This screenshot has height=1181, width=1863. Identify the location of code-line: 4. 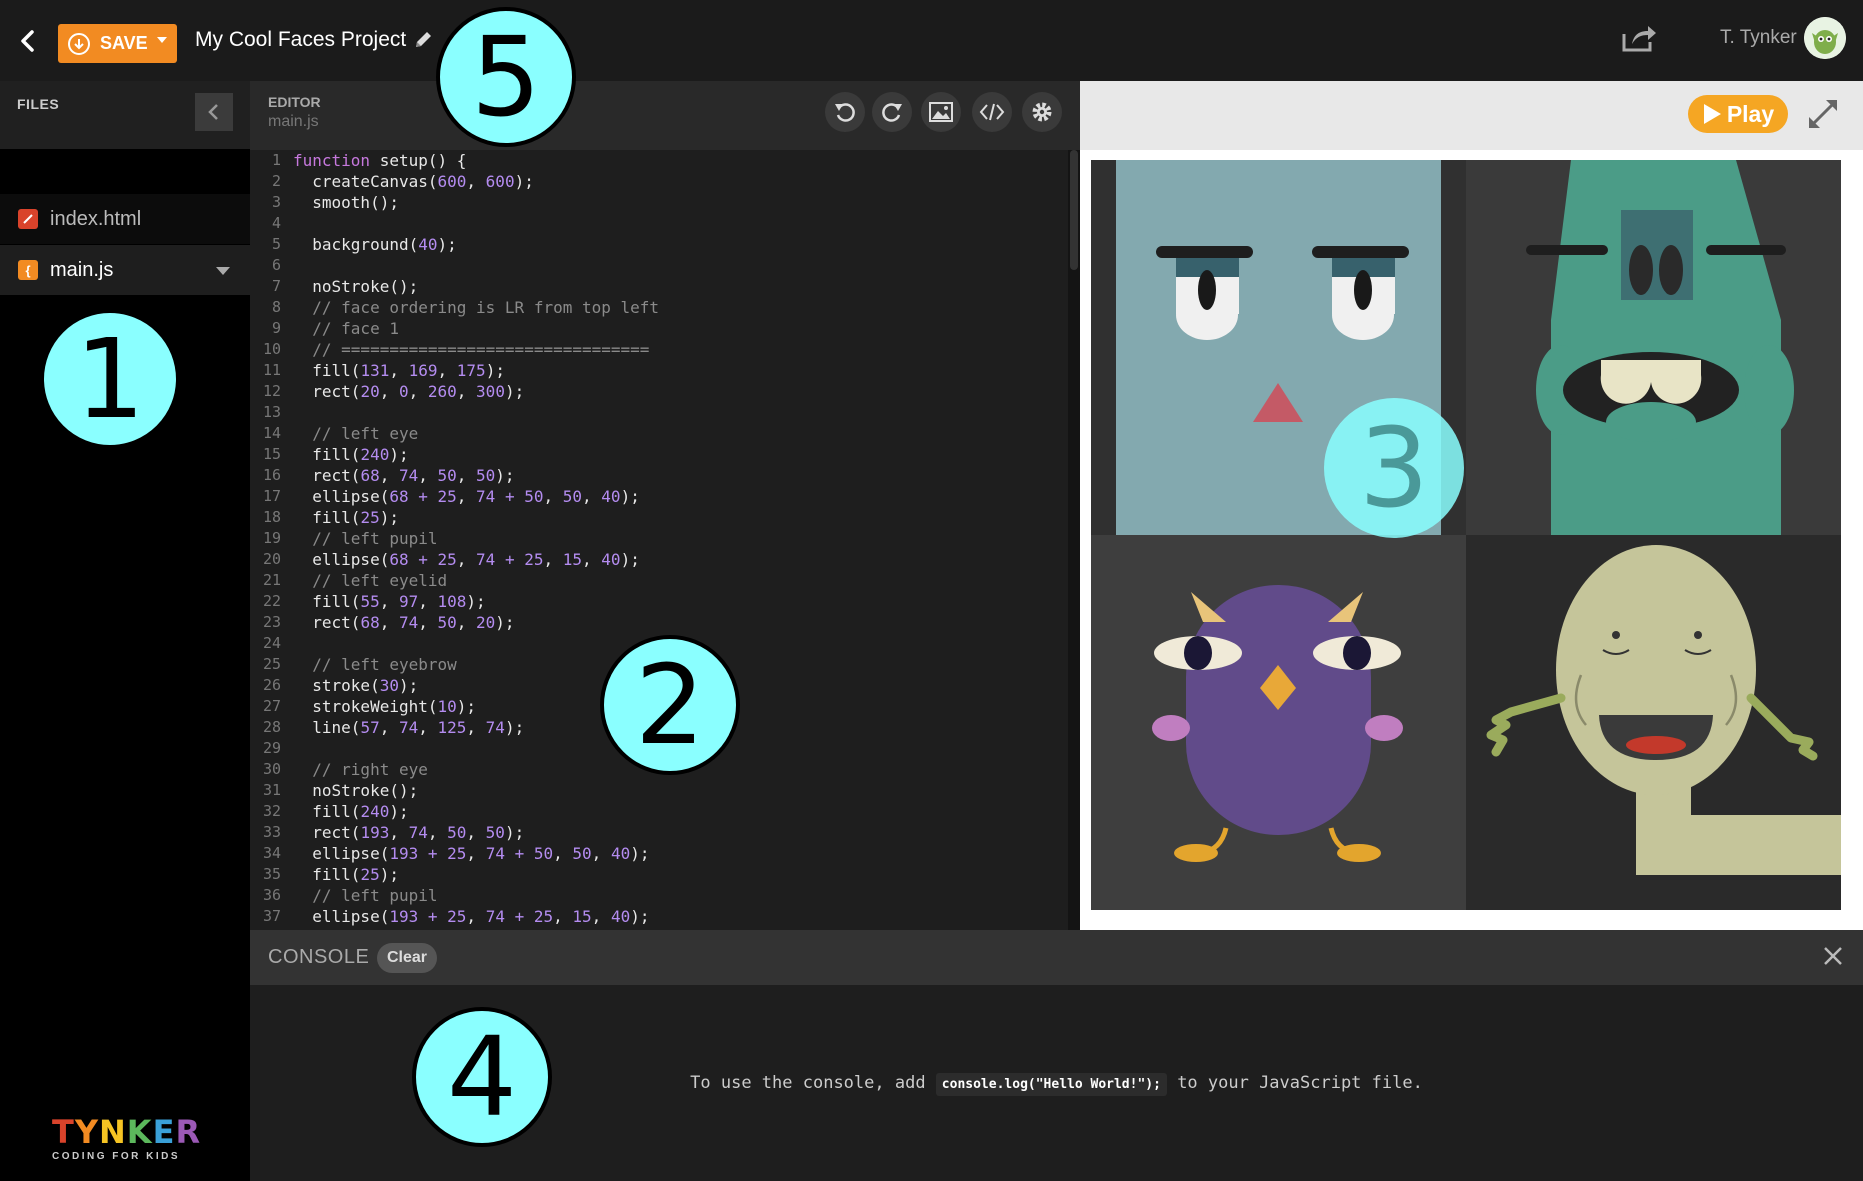
(659, 223).